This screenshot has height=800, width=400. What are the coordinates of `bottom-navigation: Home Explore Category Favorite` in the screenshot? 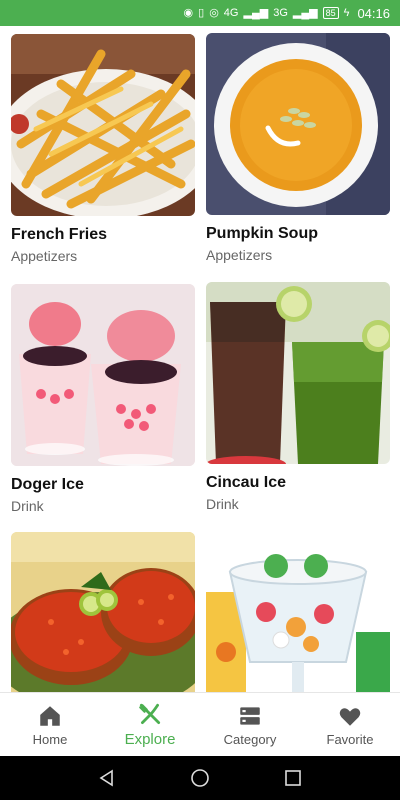 It's located at (200, 724).